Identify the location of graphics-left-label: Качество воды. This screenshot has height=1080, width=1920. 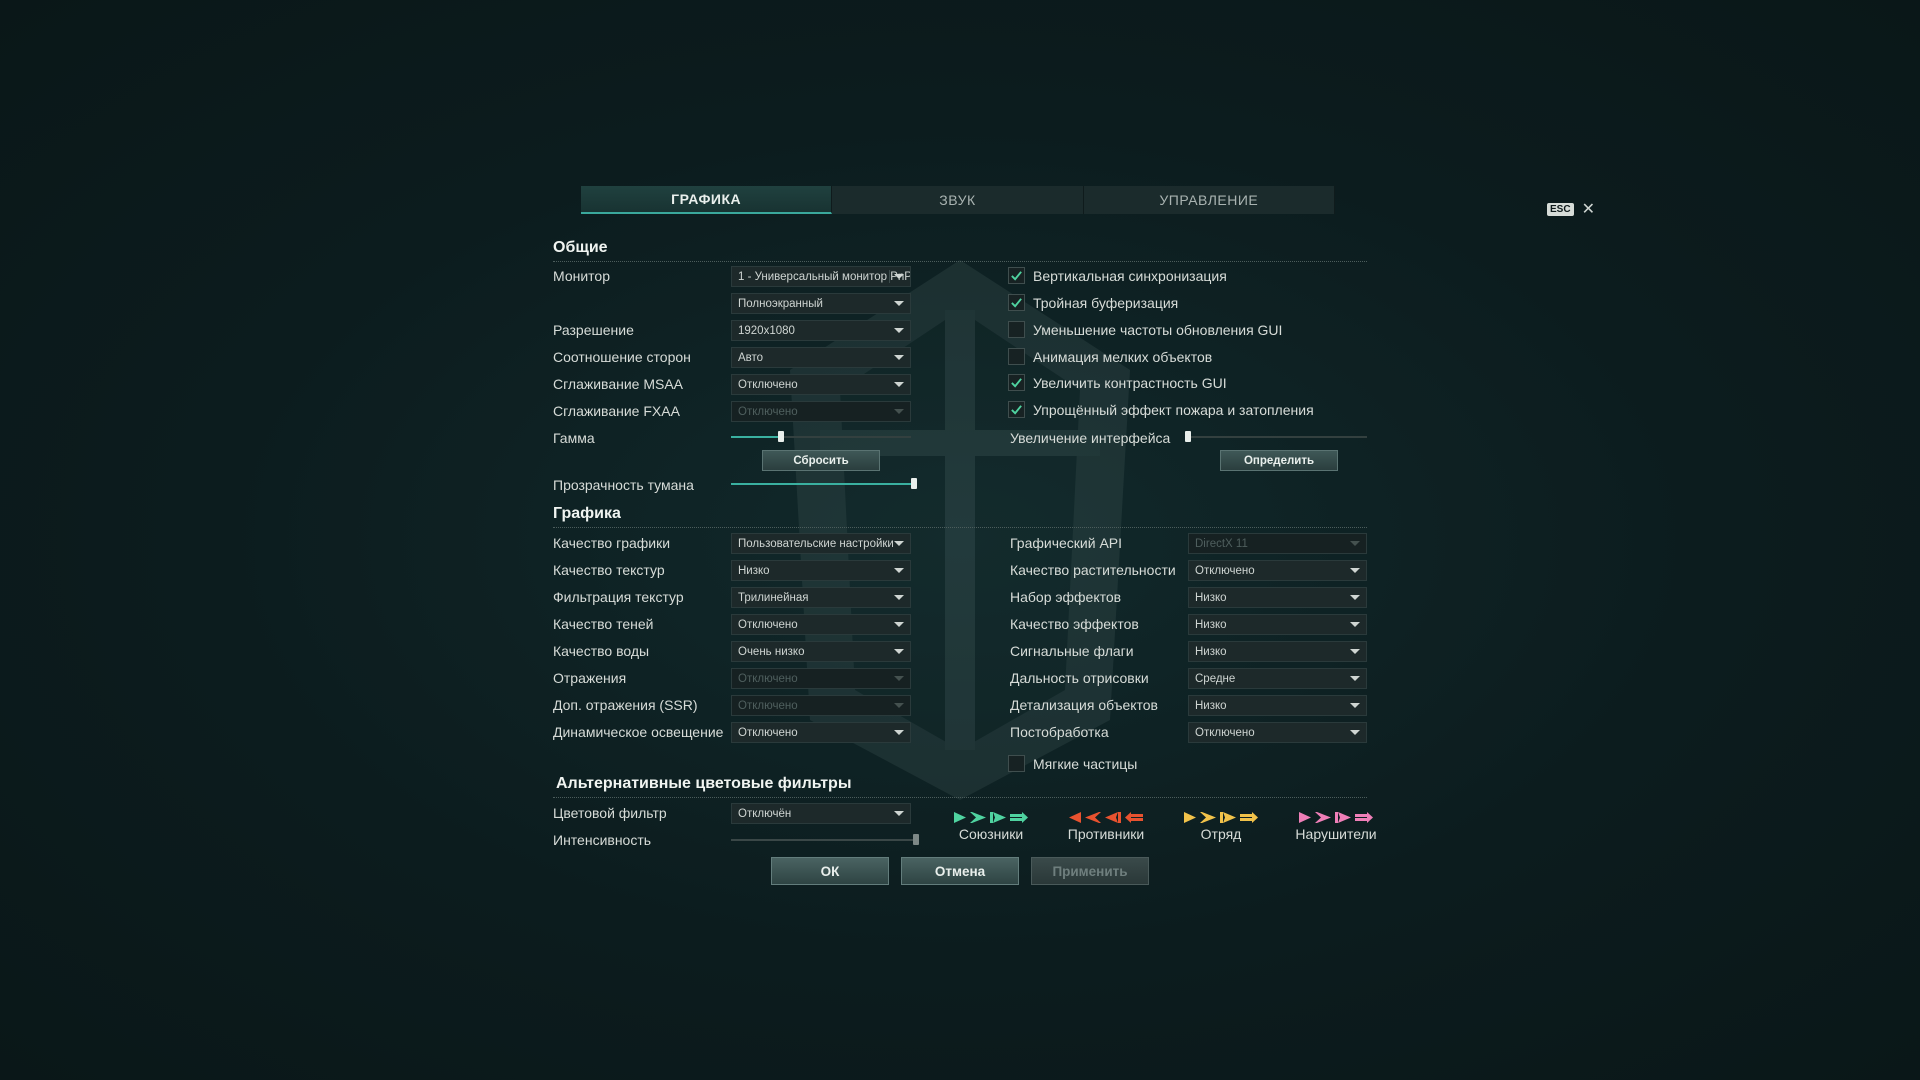
(601, 651).